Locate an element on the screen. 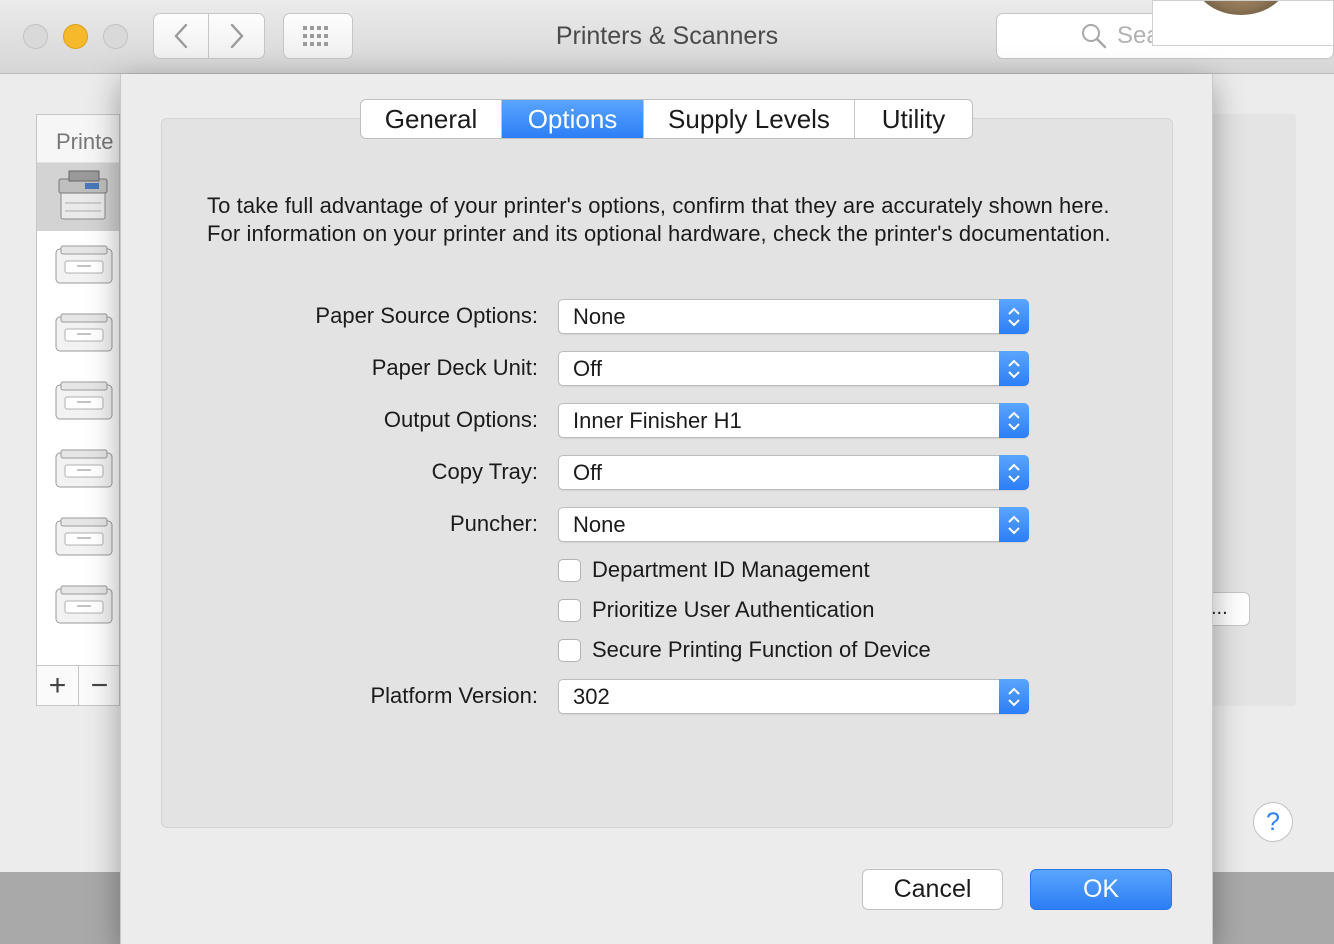  cancel-button: Cancel is located at coordinates (932, 889).